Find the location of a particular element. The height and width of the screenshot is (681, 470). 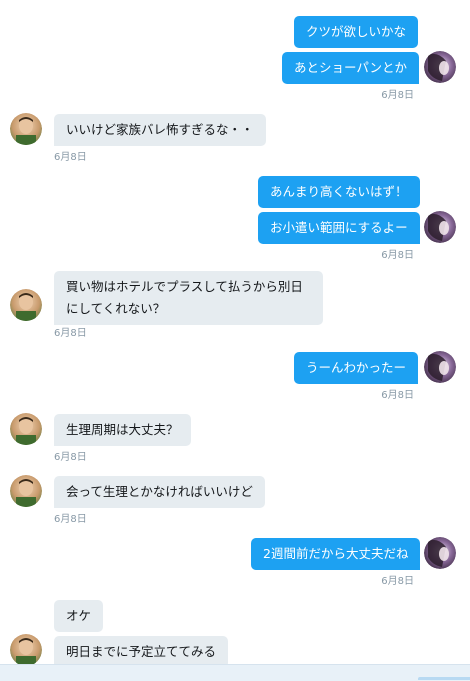

message-bubble-incoming: オケ is located at coordinates (79, 616).